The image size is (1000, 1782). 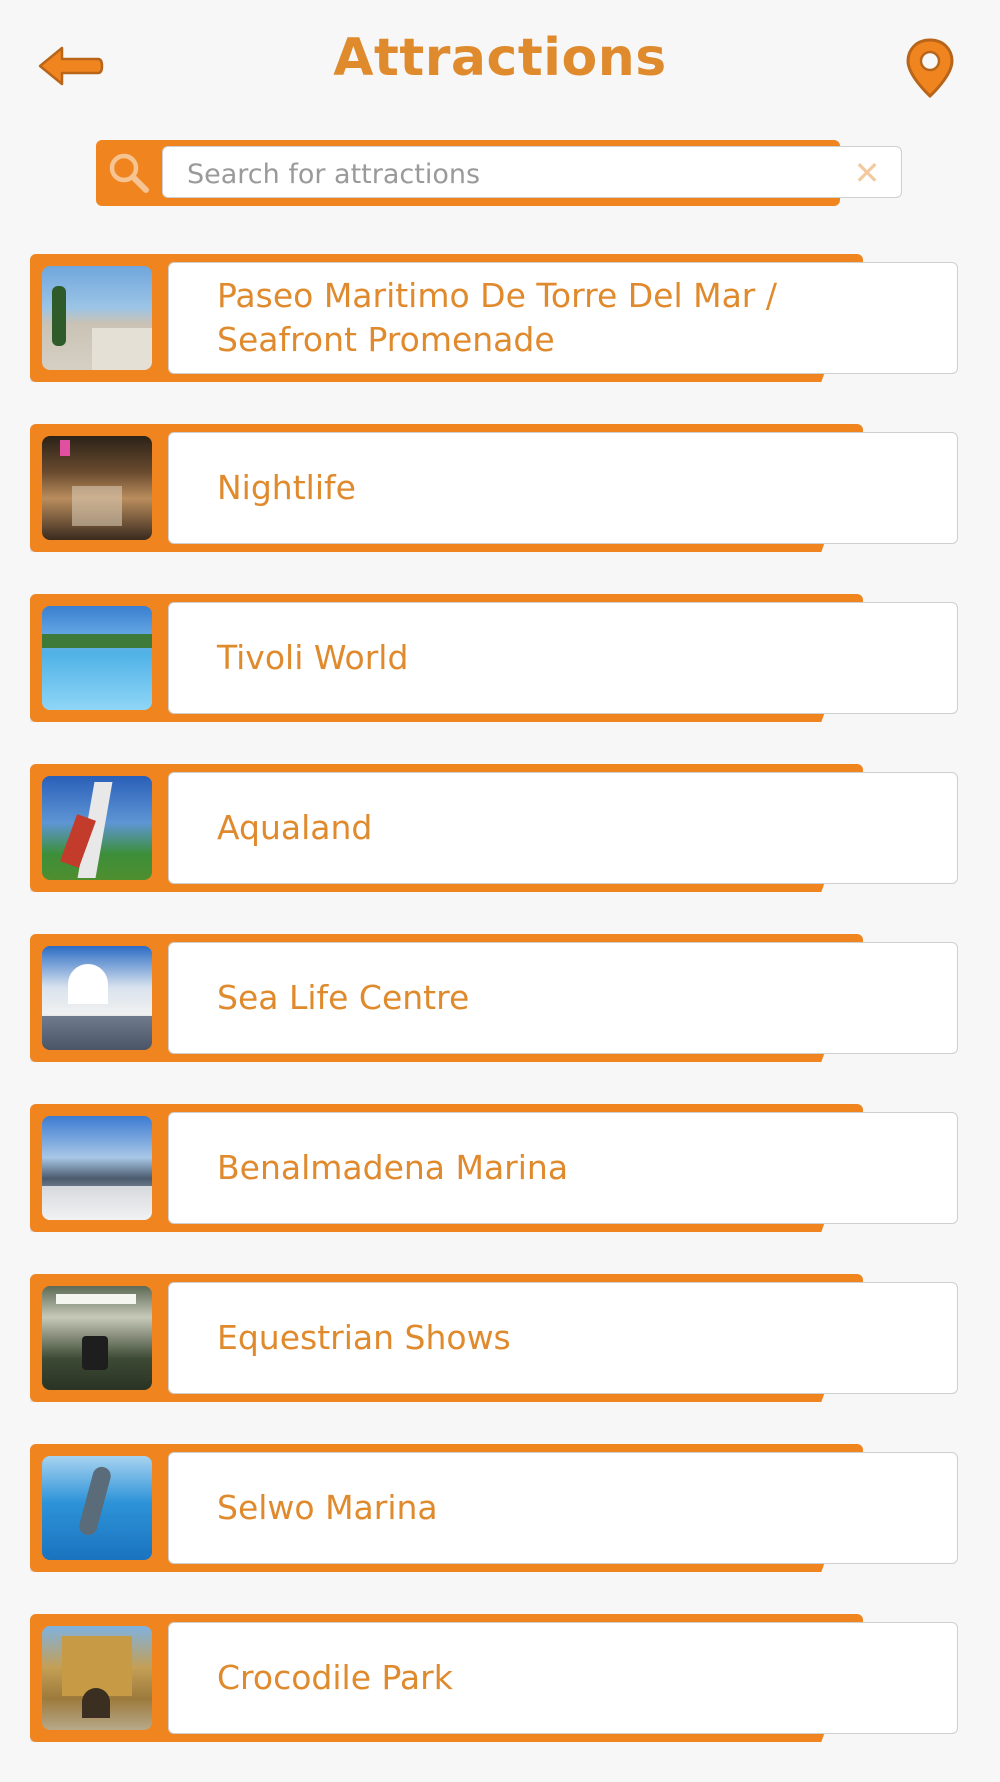 What do you see at coordinates (563, 828) in the screenshot?
I see `item-card: Aqualand` at bounding box center [563, 828].